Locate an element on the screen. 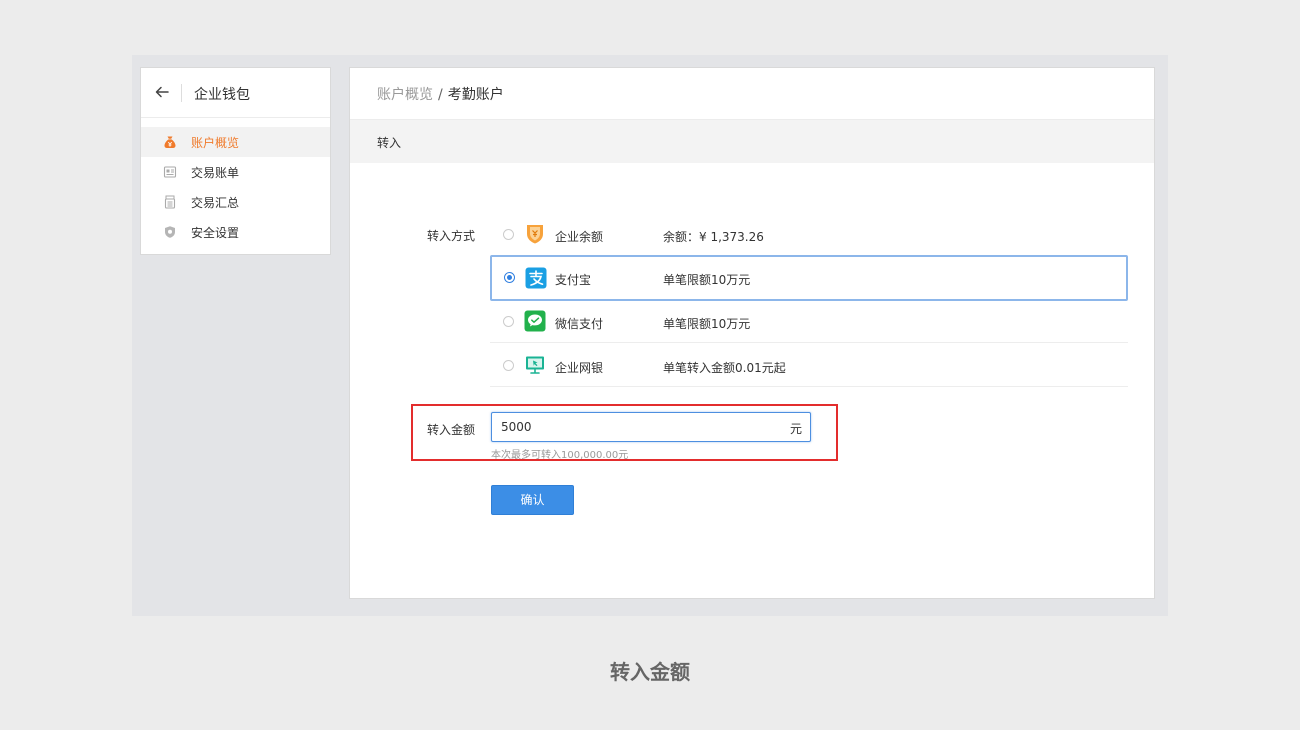  sidebar-item-transaction-bill: 交易账单 is located at coordinates (235, 172).